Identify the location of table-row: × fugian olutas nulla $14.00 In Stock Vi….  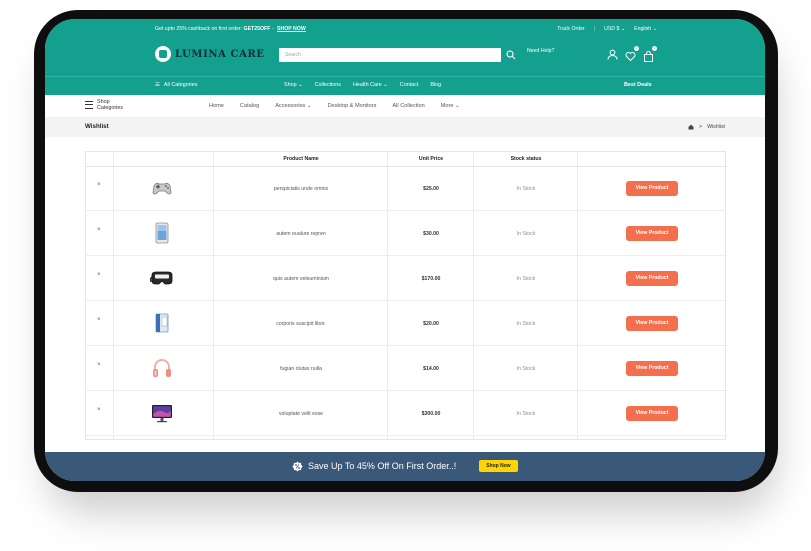
(406, 368).